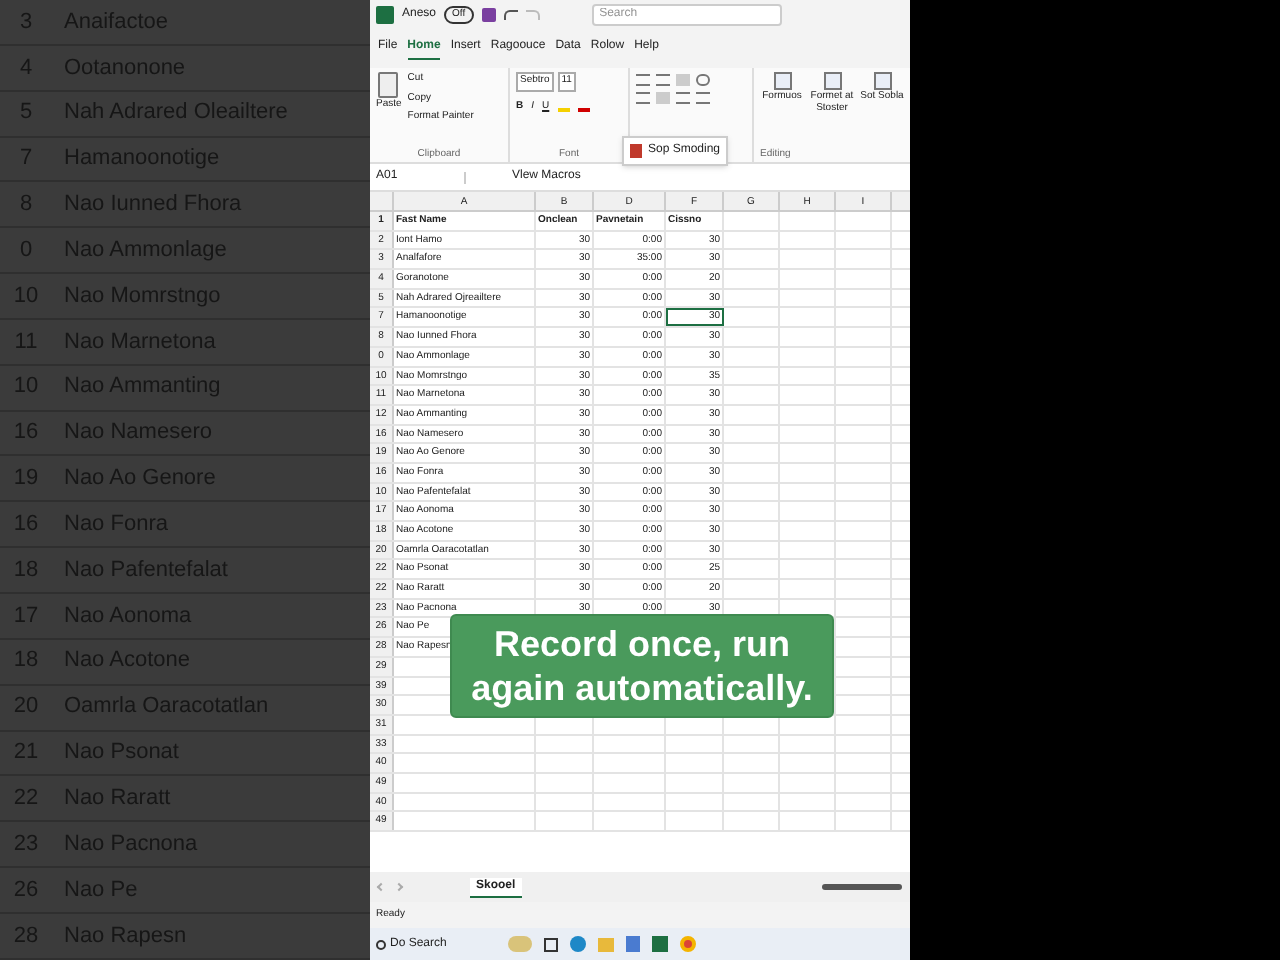  What do you see at coordinates (388, 85) in the screenshot?
I see `paste-icon` at bounding box center [388, 85].